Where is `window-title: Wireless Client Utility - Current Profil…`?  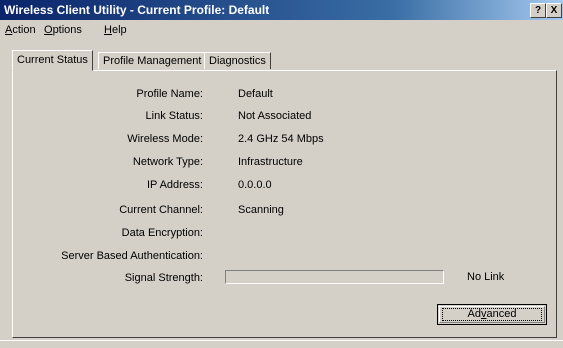
window-title: Wireless Client Utility - Current Profil… is located at coordinates (137, 10).